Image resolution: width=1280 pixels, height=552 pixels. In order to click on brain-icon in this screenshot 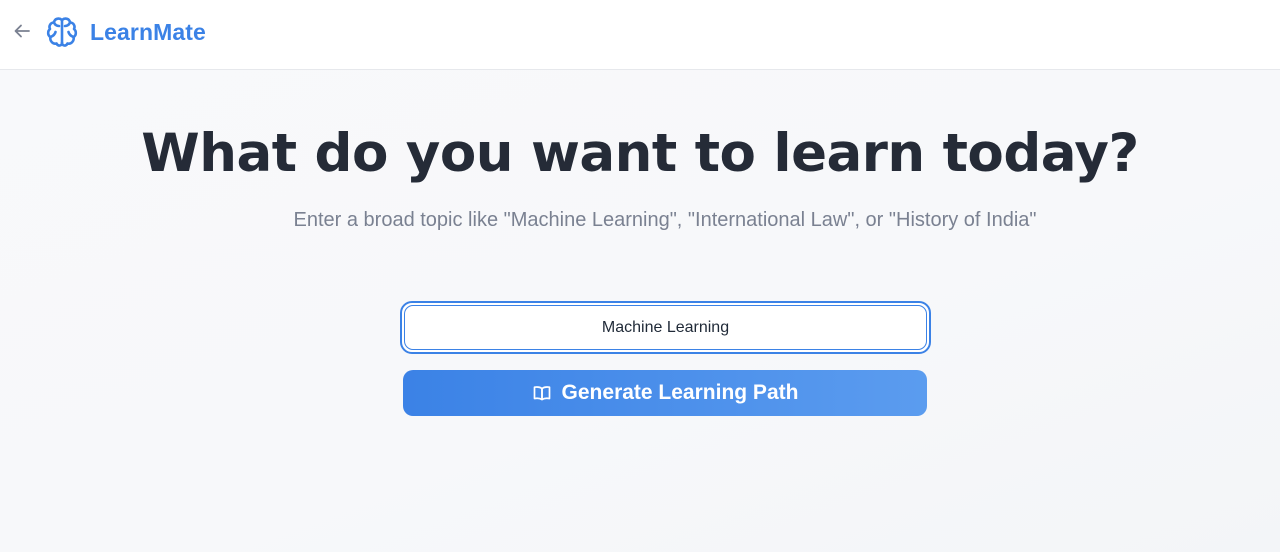, I will do `click(62, 32)`.